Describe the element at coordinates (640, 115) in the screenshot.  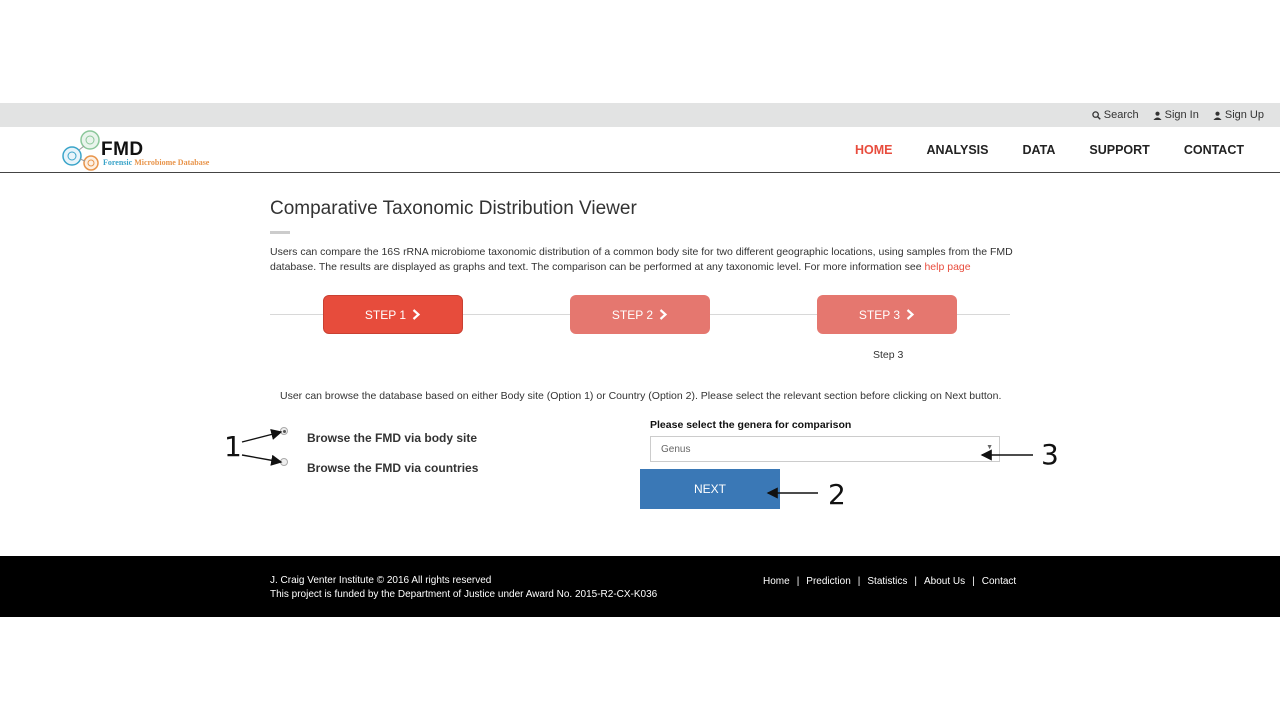
I see `top-utility-bar: Search Sign In Sign Up` at that location.